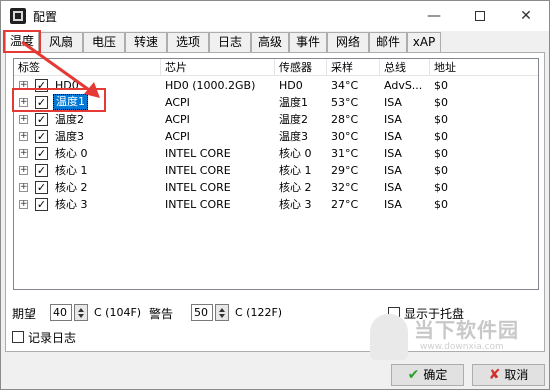  I want to click on cancel-label: 取消, so click(516, 375).